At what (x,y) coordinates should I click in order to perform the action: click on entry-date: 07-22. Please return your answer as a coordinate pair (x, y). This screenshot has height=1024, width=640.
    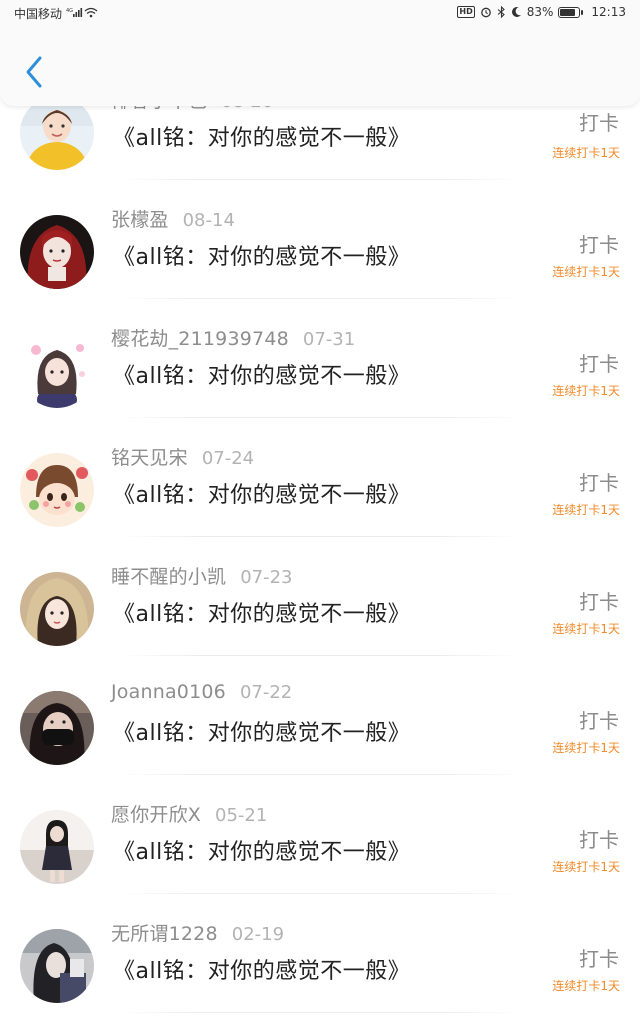
    Looking at the image, I should click on (266, 692).